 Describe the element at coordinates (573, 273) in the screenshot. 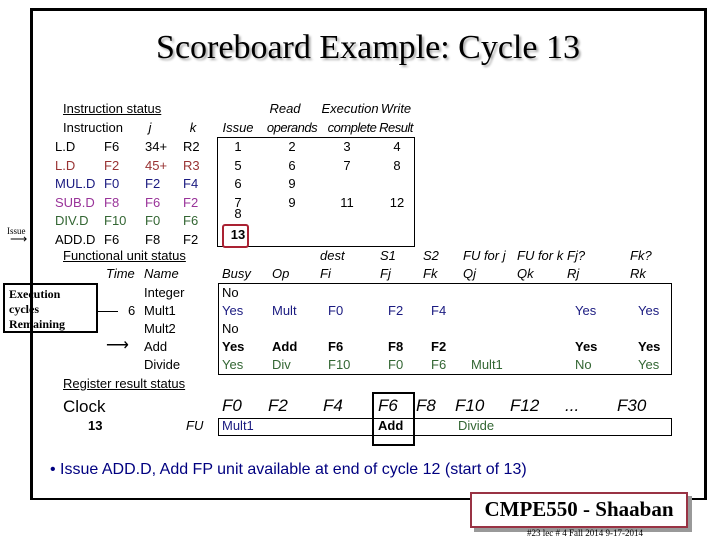

I see `fu-header-rj: Rj` at that location.